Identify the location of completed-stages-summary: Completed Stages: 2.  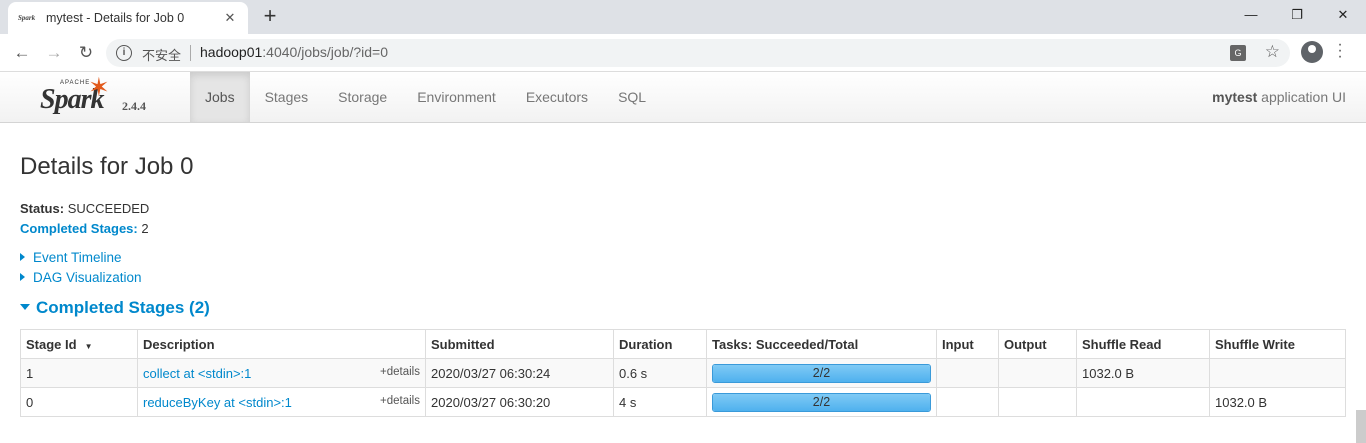
(84, 228).